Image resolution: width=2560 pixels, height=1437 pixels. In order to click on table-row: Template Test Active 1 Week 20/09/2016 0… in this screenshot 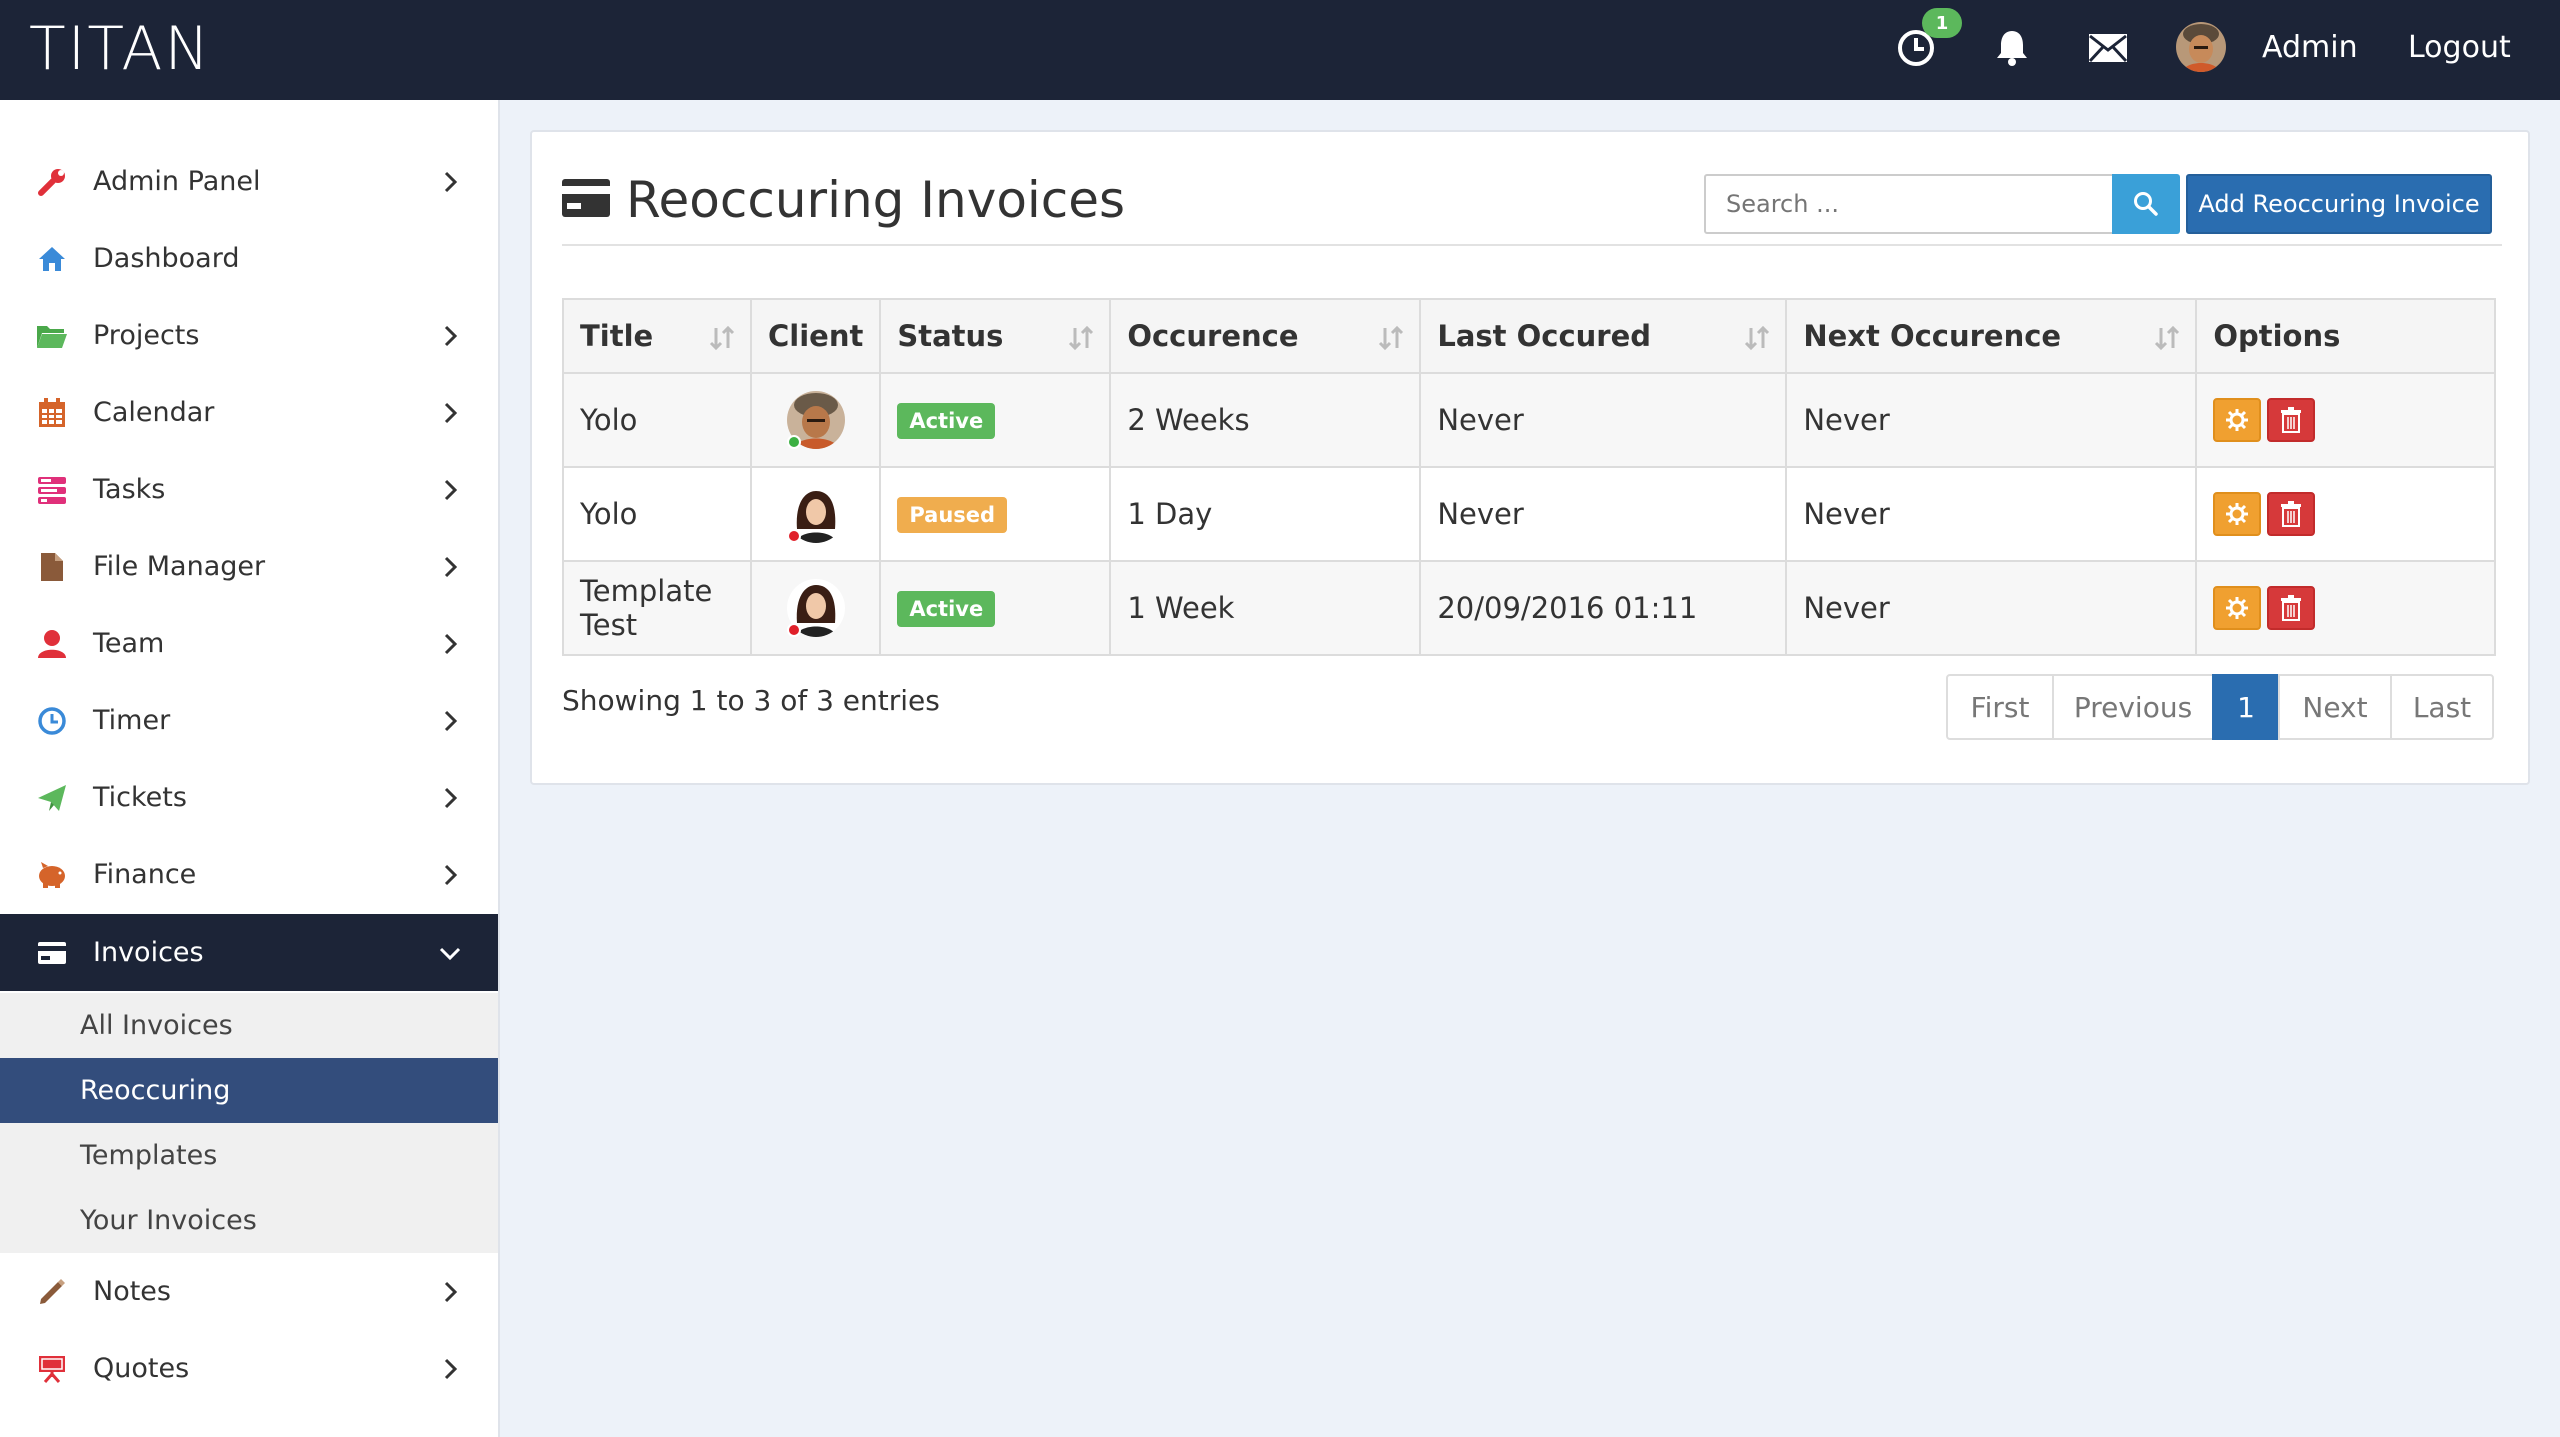, I will do `click(1529, 608)`.